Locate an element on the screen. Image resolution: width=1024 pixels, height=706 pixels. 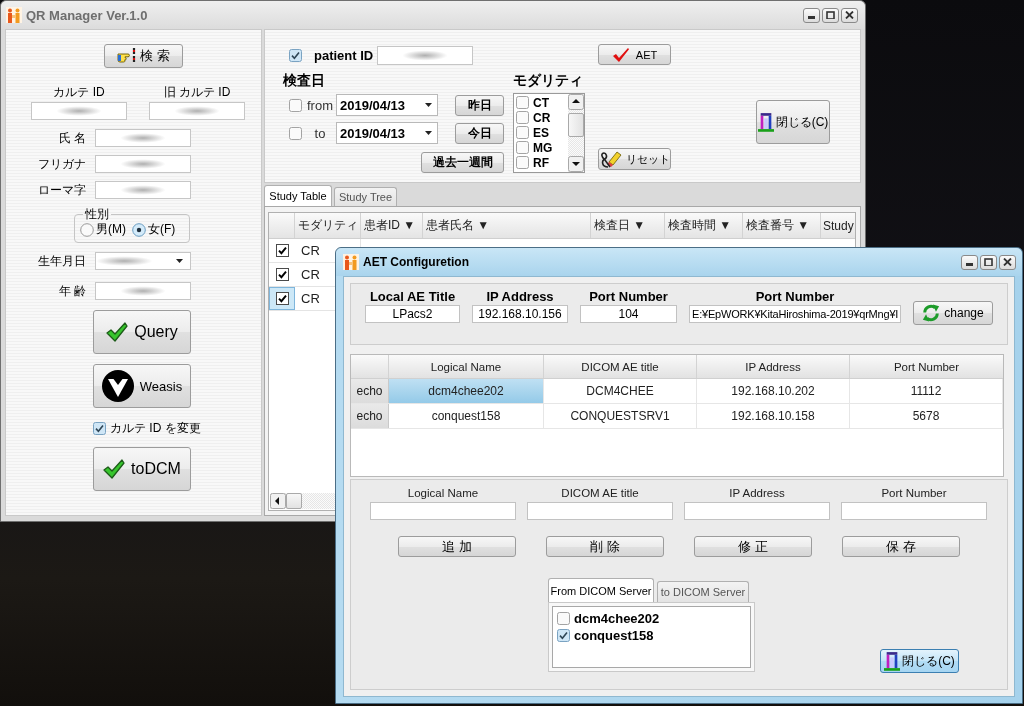
input-field: E:¥EpWORK¥KitaHiroshima-2019¥qrMng¥I is located at coordinates (795, 314).